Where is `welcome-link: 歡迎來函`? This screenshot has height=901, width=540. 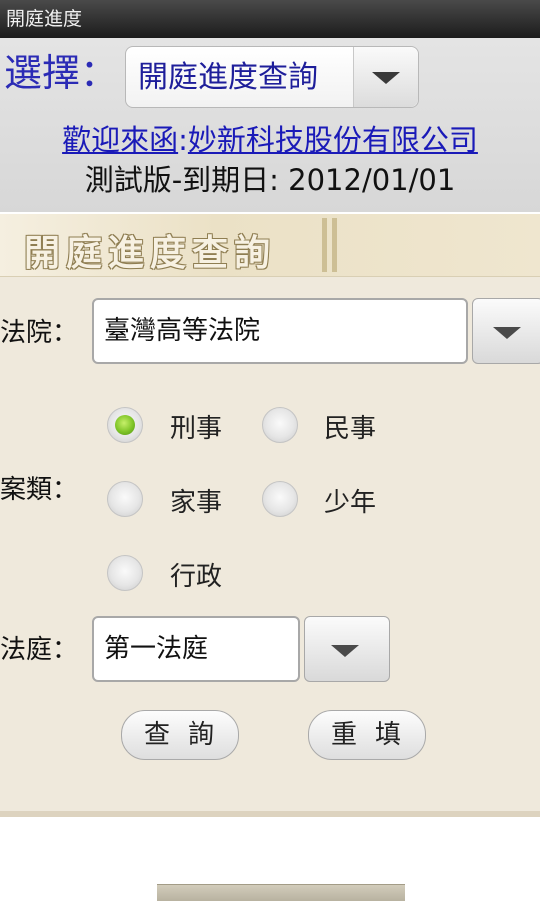 welcome-link: 歡迎來函 is located at coordinates (120, 140).